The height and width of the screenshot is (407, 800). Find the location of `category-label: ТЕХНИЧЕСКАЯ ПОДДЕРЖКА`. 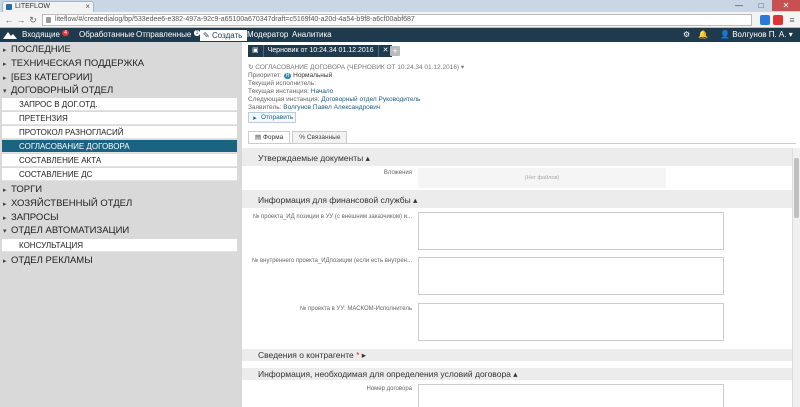

category-label: ТЕХНИЧЕСКАЯ ПОДДЕРЖКА is located at coordinates (78, 63).